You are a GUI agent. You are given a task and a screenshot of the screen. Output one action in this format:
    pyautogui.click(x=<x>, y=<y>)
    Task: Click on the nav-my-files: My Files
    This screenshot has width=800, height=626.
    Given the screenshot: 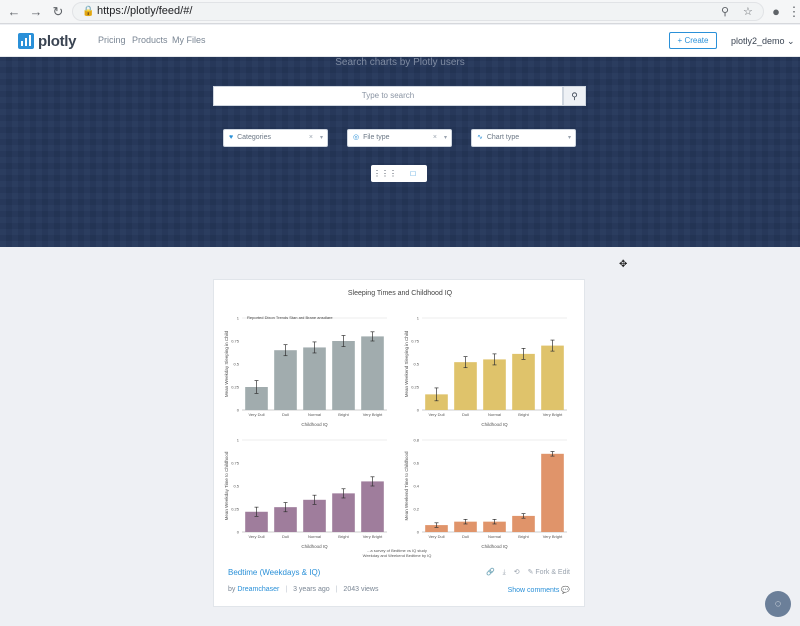 What is the action you would take?
    pyautogui.click(x=189, y=40)
    